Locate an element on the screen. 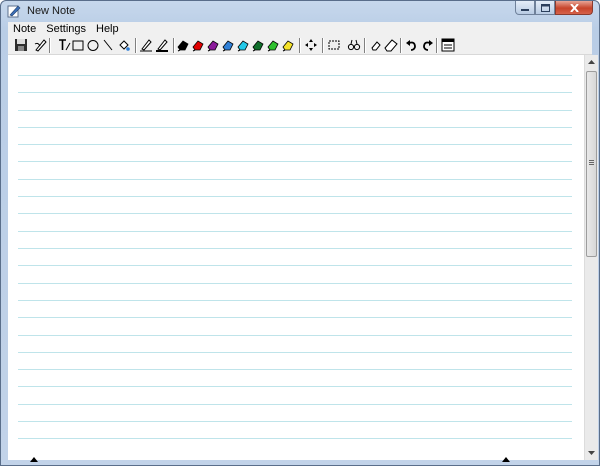 Image resolution: width=600 pixels, height=466 pixels. window-title: New Note is located at coordinates (51, 11).